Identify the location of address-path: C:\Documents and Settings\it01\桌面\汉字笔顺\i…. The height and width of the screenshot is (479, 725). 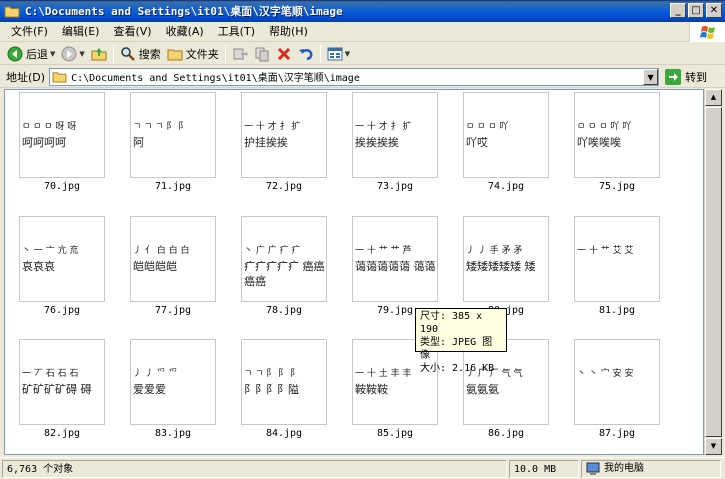
(215, 78).